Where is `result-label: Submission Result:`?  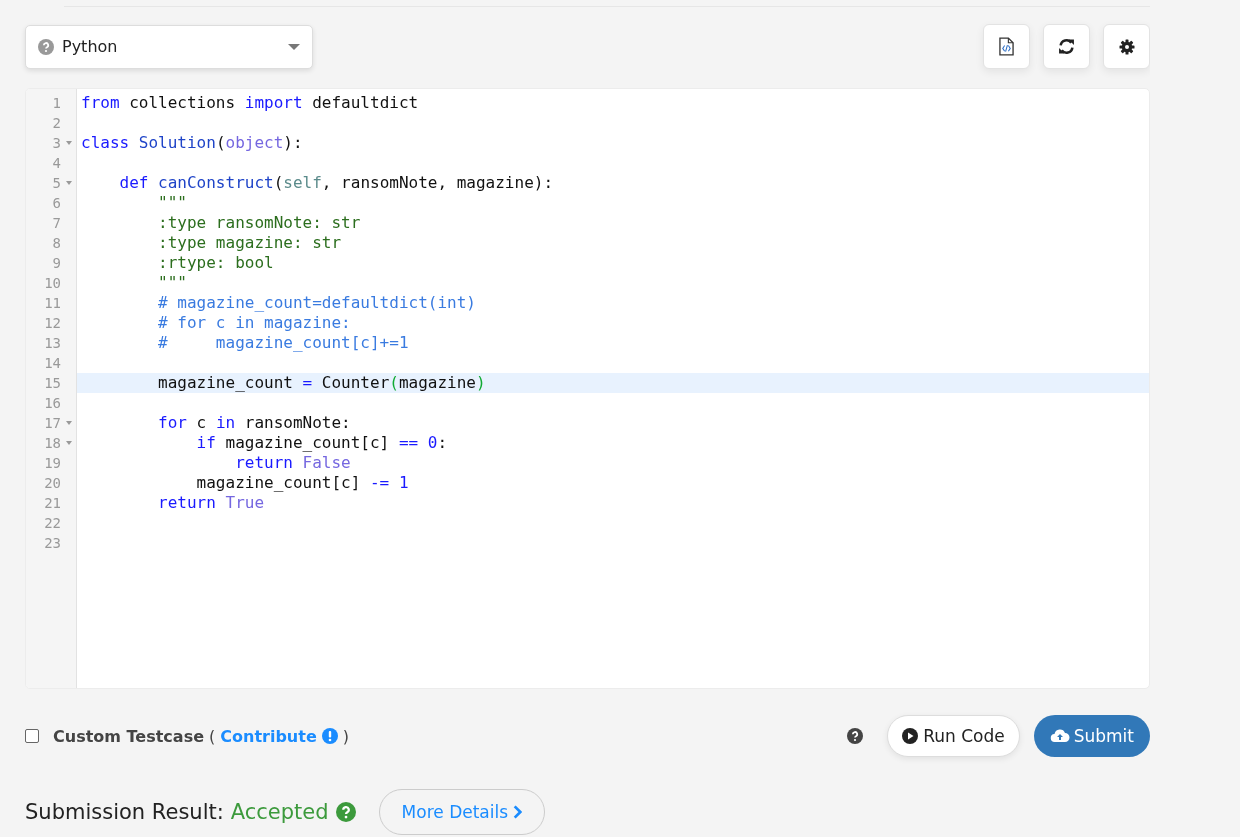 result-label: Submission Result: is located at coordinates (124, 812).